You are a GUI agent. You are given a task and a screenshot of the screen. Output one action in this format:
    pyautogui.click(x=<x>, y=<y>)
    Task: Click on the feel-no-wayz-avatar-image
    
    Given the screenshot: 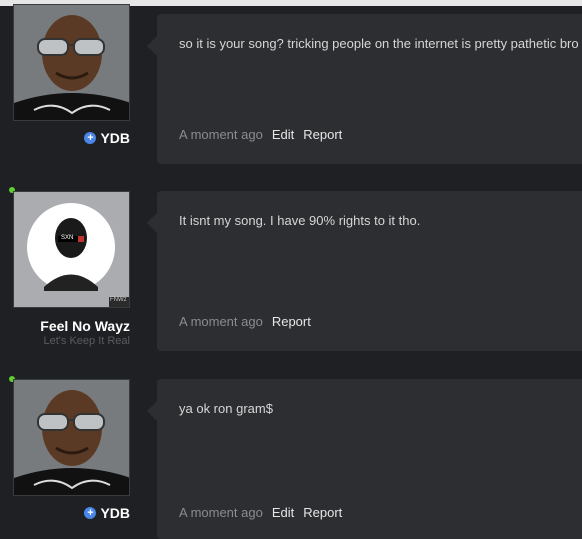 What is the action you would take?
    pyautogui.click(x=71, y=249)
    